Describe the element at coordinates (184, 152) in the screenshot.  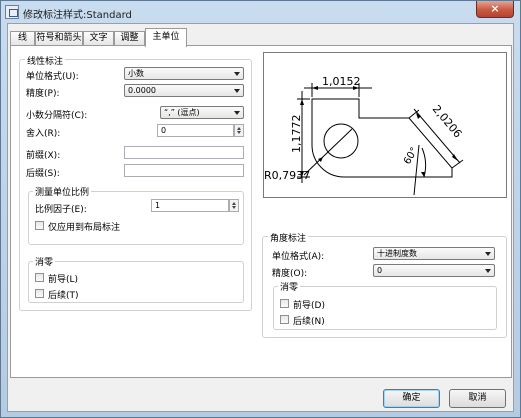
I see `prefix-input` at that location.